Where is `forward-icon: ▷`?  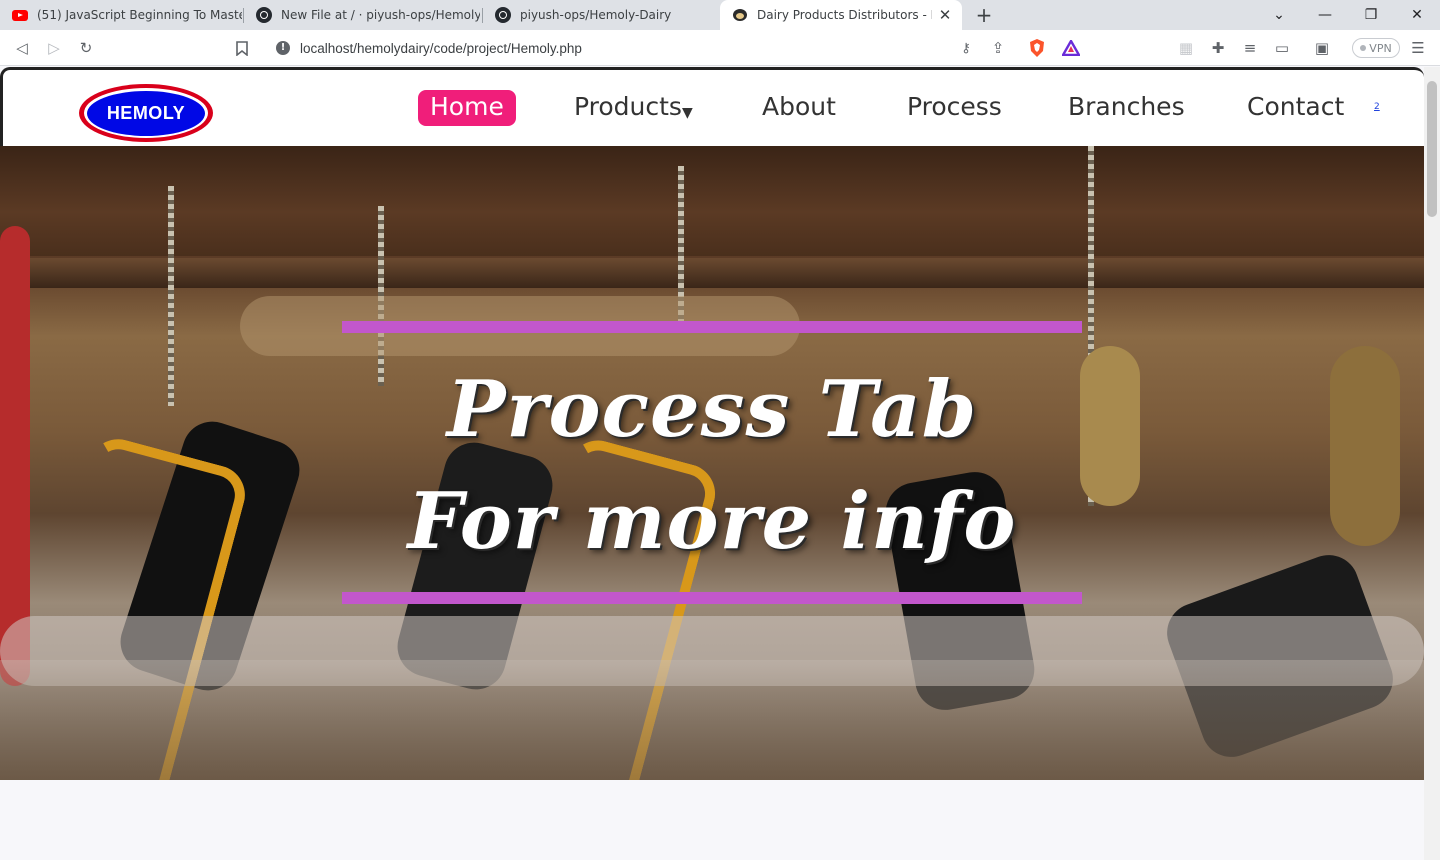
forward-icon: ▷ is located at coordinates (54, 48).